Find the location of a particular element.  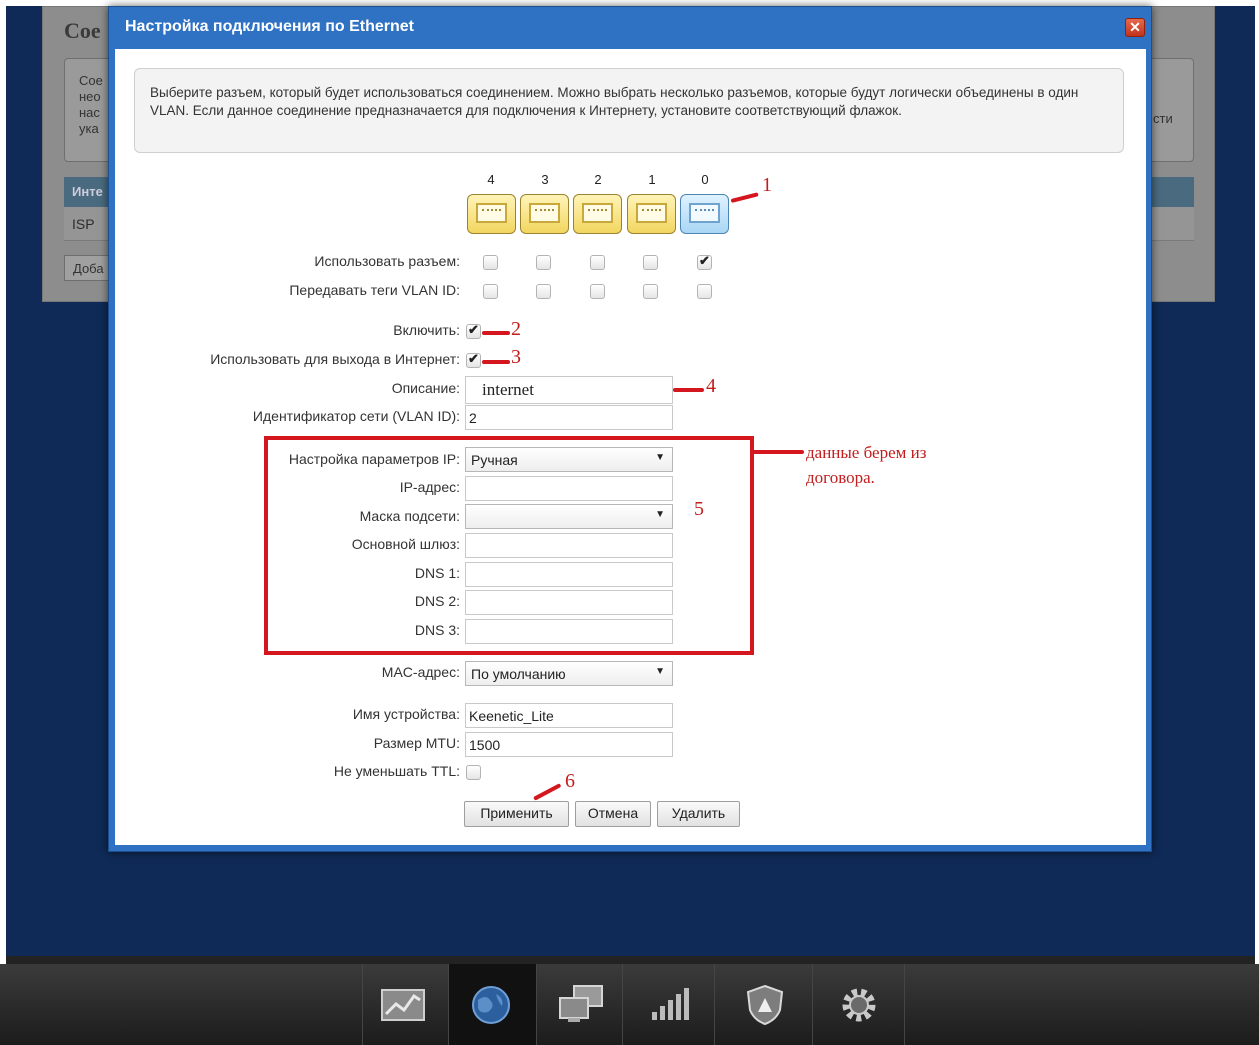

mtu-field: 1500 is located at coordinates (569, 744).